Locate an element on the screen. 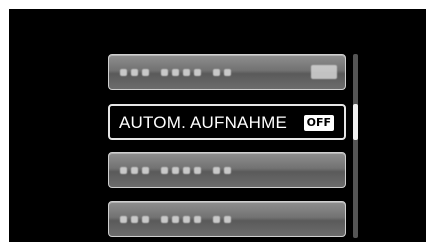 The width and height of the screenshot is (435, 251). menu-item-autom-aufnahme: AUTOM. AUFNAHME OFF is located at coordinates (227, 122).